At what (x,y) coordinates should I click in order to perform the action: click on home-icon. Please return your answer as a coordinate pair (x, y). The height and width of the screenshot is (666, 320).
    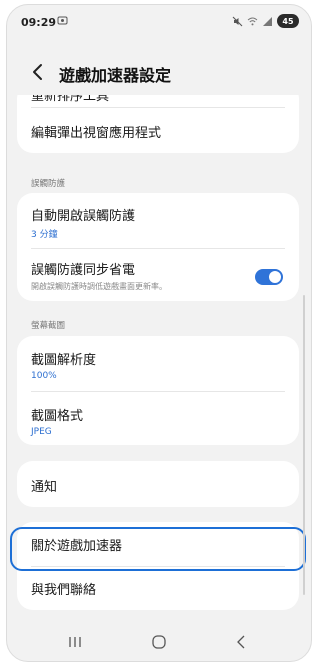
    Looking at the image, I should click on (159, 642).